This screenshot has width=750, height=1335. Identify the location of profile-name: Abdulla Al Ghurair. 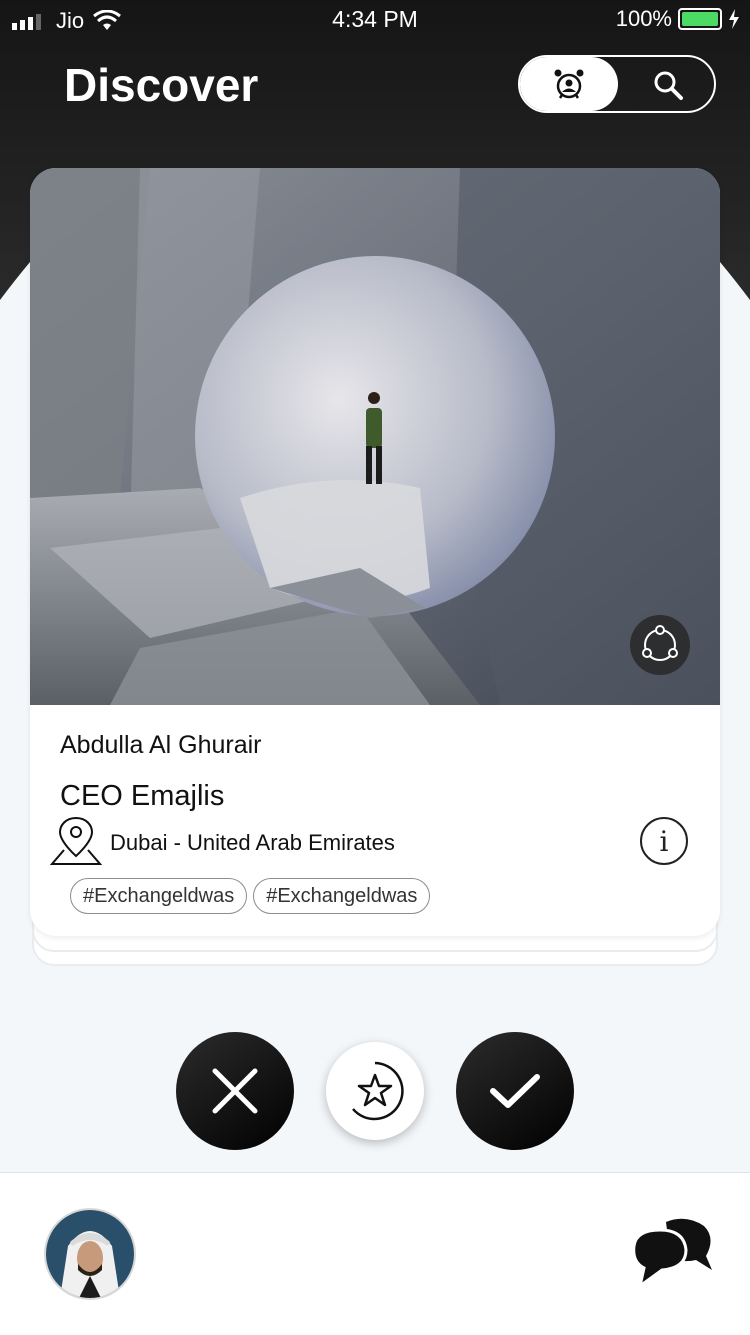
(161, 745).